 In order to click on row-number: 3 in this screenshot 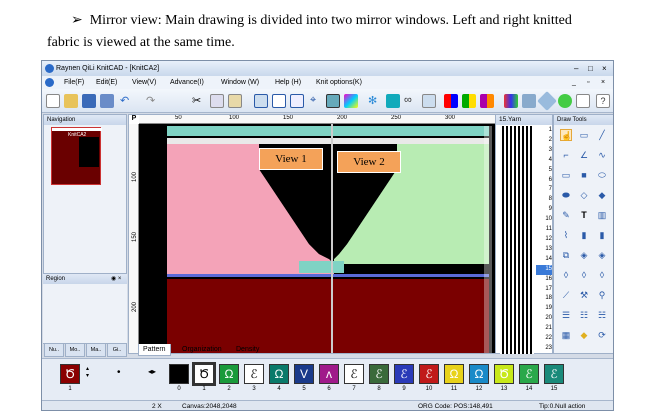, I will do `click(544, 151)`.